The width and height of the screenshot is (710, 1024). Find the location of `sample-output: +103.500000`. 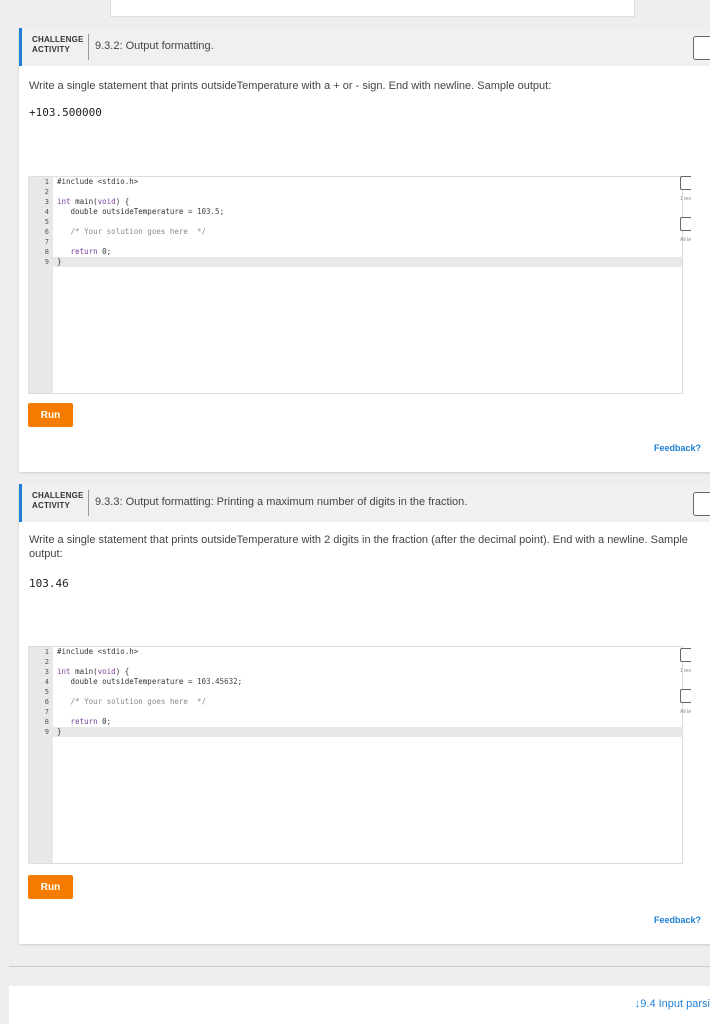

sample-output: +103.500000 is located at coordinates (65, 112).